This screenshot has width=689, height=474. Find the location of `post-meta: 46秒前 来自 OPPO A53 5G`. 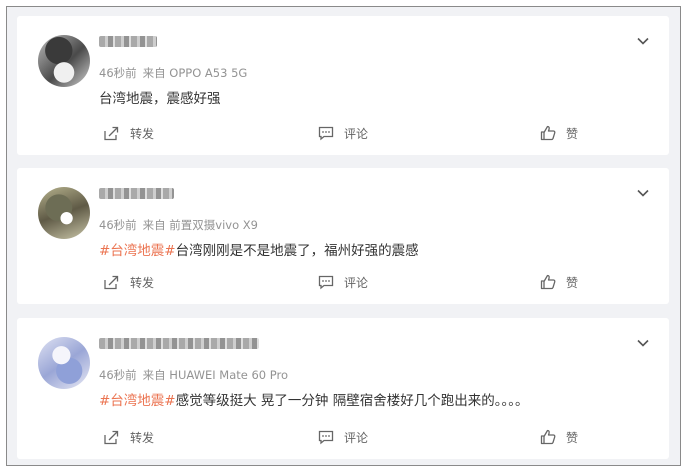

post-meta: 46秒前 来自 OPPO A53 5G is located at coordinates (173, 73).